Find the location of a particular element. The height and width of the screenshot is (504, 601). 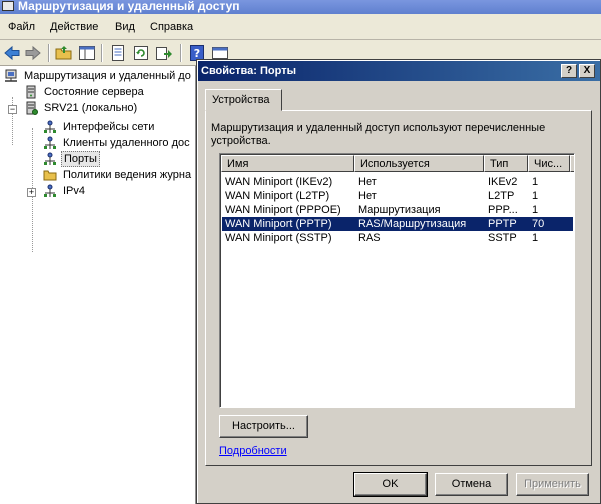

cancel-button: Отмена is located at coordinates (471, 484).